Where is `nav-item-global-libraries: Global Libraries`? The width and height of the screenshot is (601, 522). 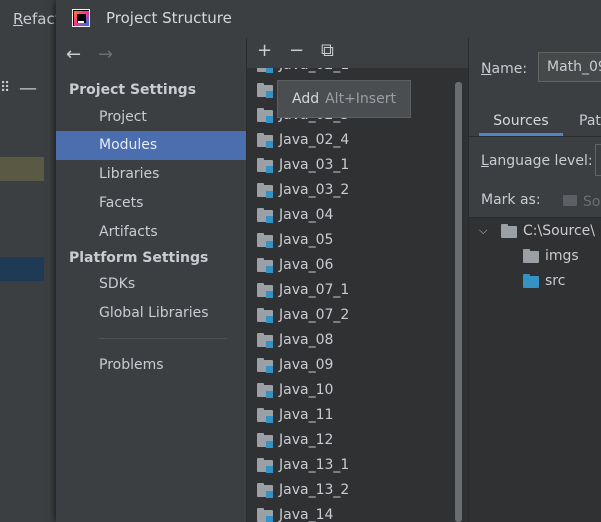 nav-item-global-libraries: Global Libraries is located at coordinates (151, 313).